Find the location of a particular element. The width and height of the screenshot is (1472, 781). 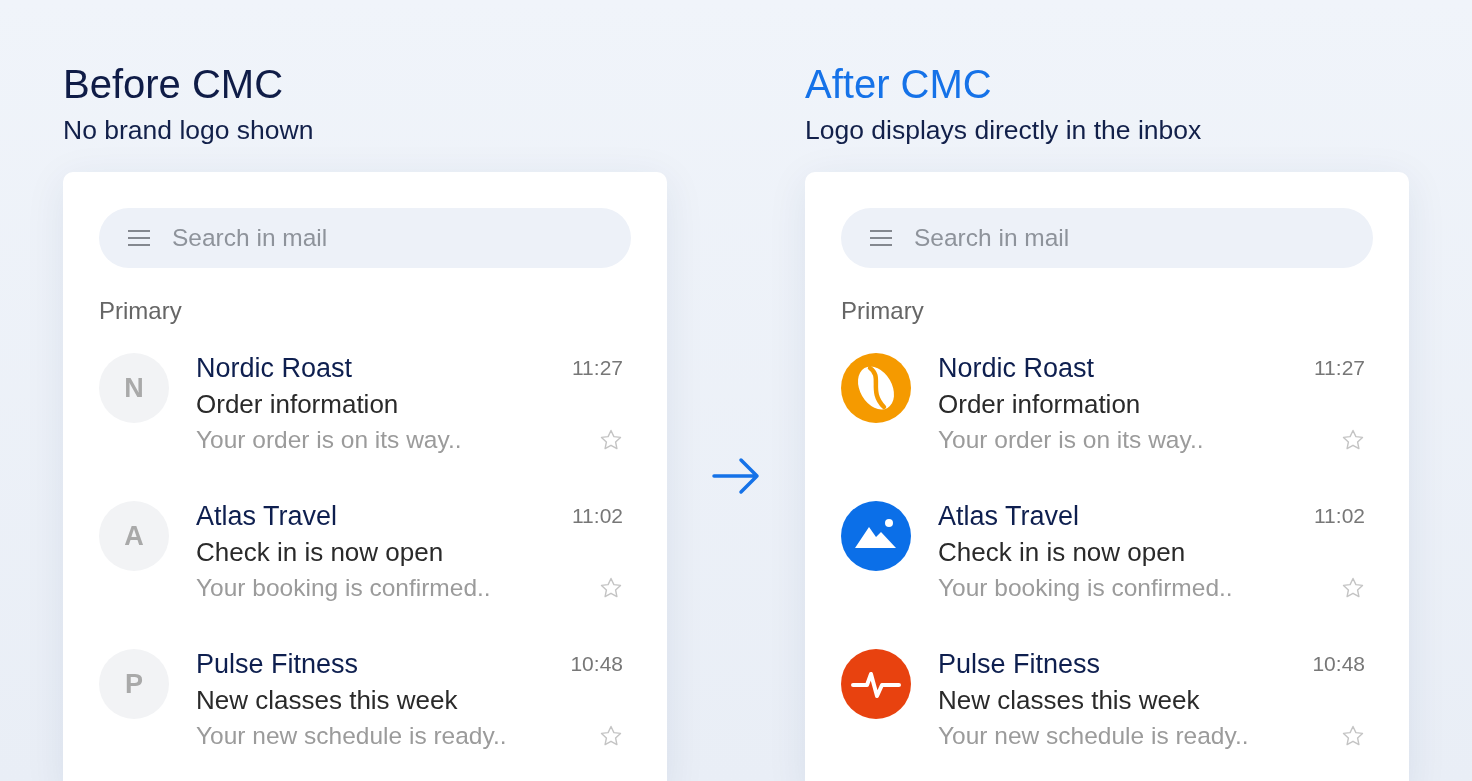

panel-subtitle: No brand logo shown is located at coordinates (188, 130).